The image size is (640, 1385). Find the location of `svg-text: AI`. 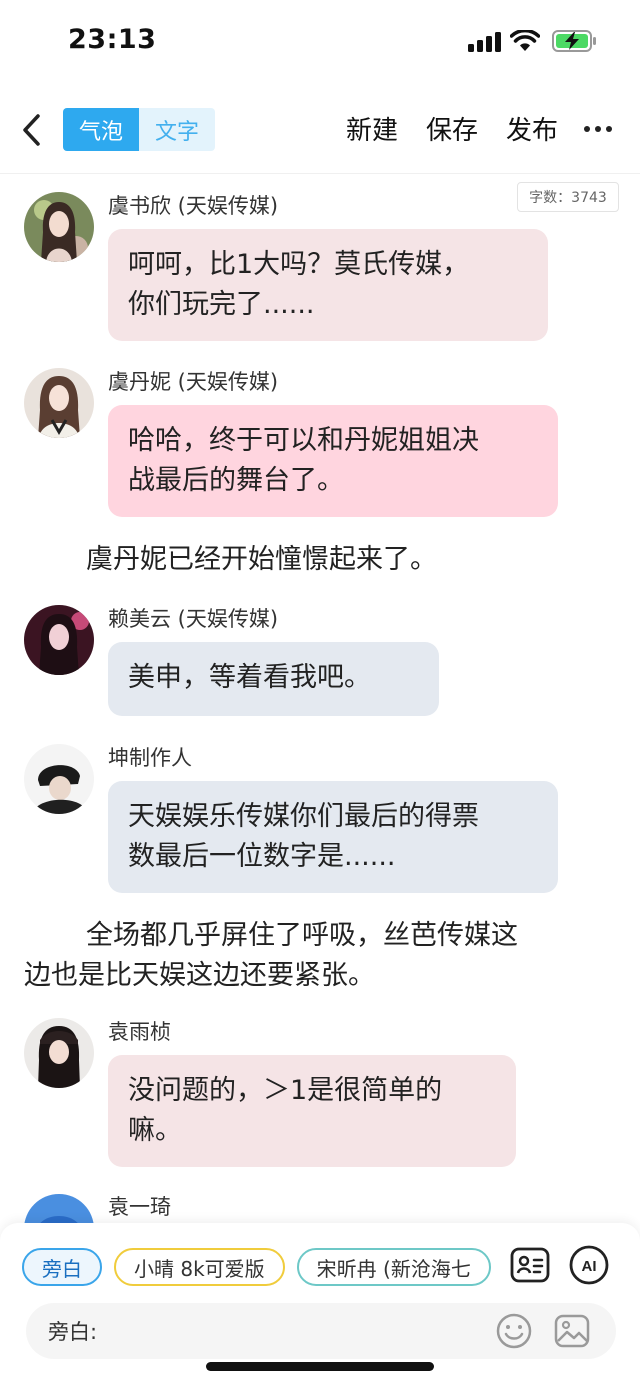

svg-text: AI is located at coordinates (589, 1266).